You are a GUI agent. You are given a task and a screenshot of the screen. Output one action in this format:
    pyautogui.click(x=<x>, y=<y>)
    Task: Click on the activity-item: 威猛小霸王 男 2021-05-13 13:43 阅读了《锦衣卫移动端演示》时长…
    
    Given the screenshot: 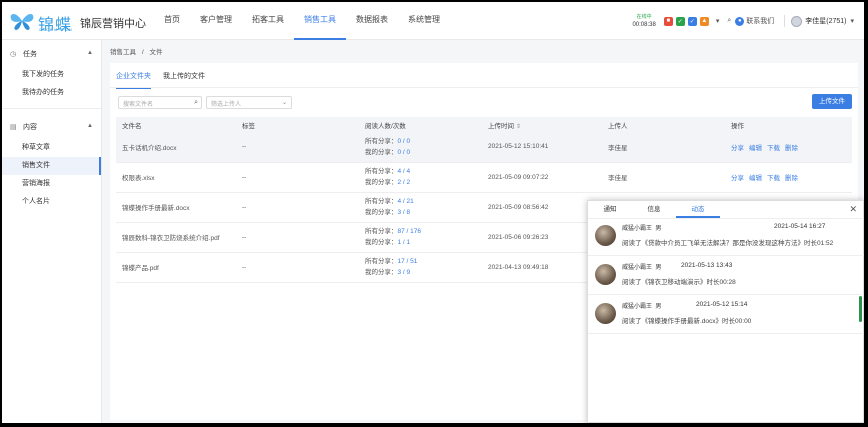 What is the action you would take?
    pyautogui.click(x=726, y=277)
    